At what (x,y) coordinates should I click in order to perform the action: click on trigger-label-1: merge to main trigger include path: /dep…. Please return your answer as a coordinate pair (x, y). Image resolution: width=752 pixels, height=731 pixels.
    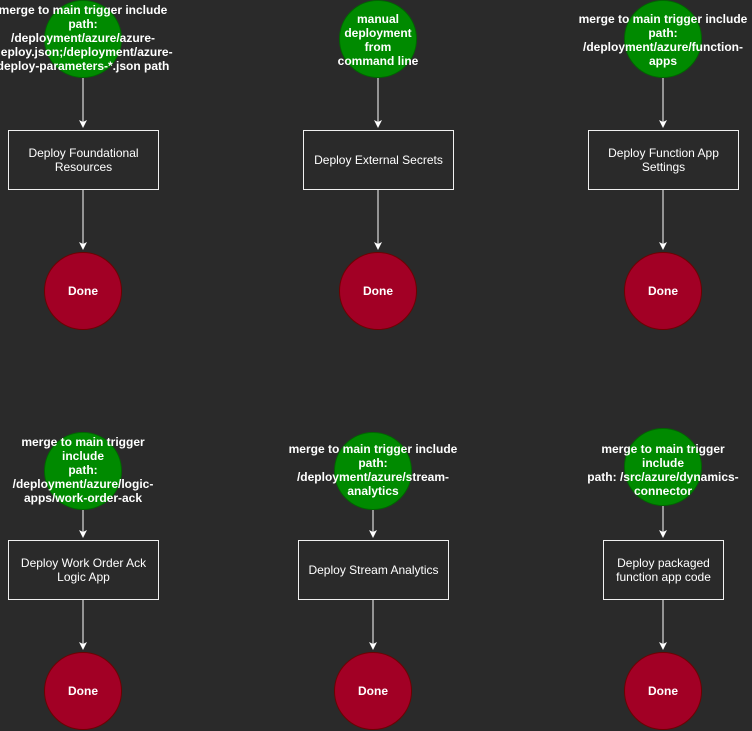
    Looking at the image, I should click on (86, 38).